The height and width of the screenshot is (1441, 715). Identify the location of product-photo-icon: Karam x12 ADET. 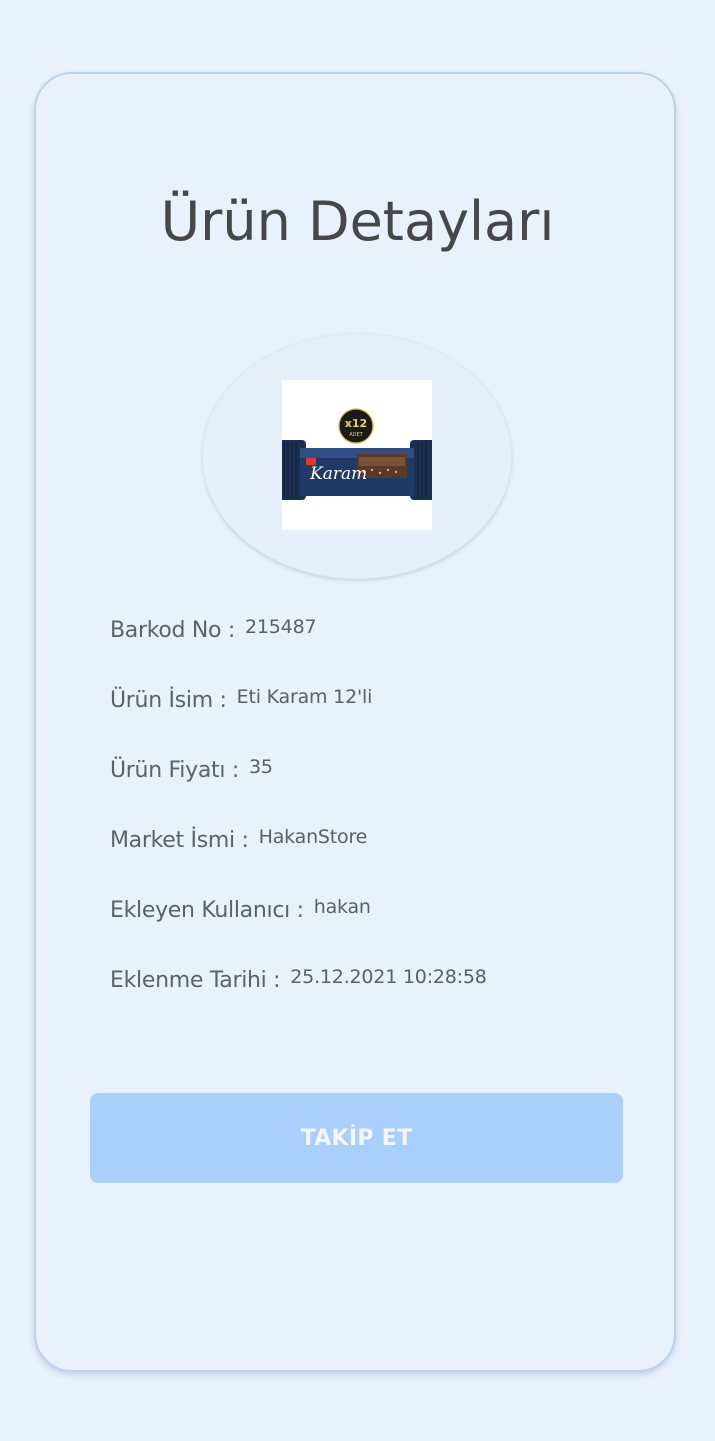
(357, 455).